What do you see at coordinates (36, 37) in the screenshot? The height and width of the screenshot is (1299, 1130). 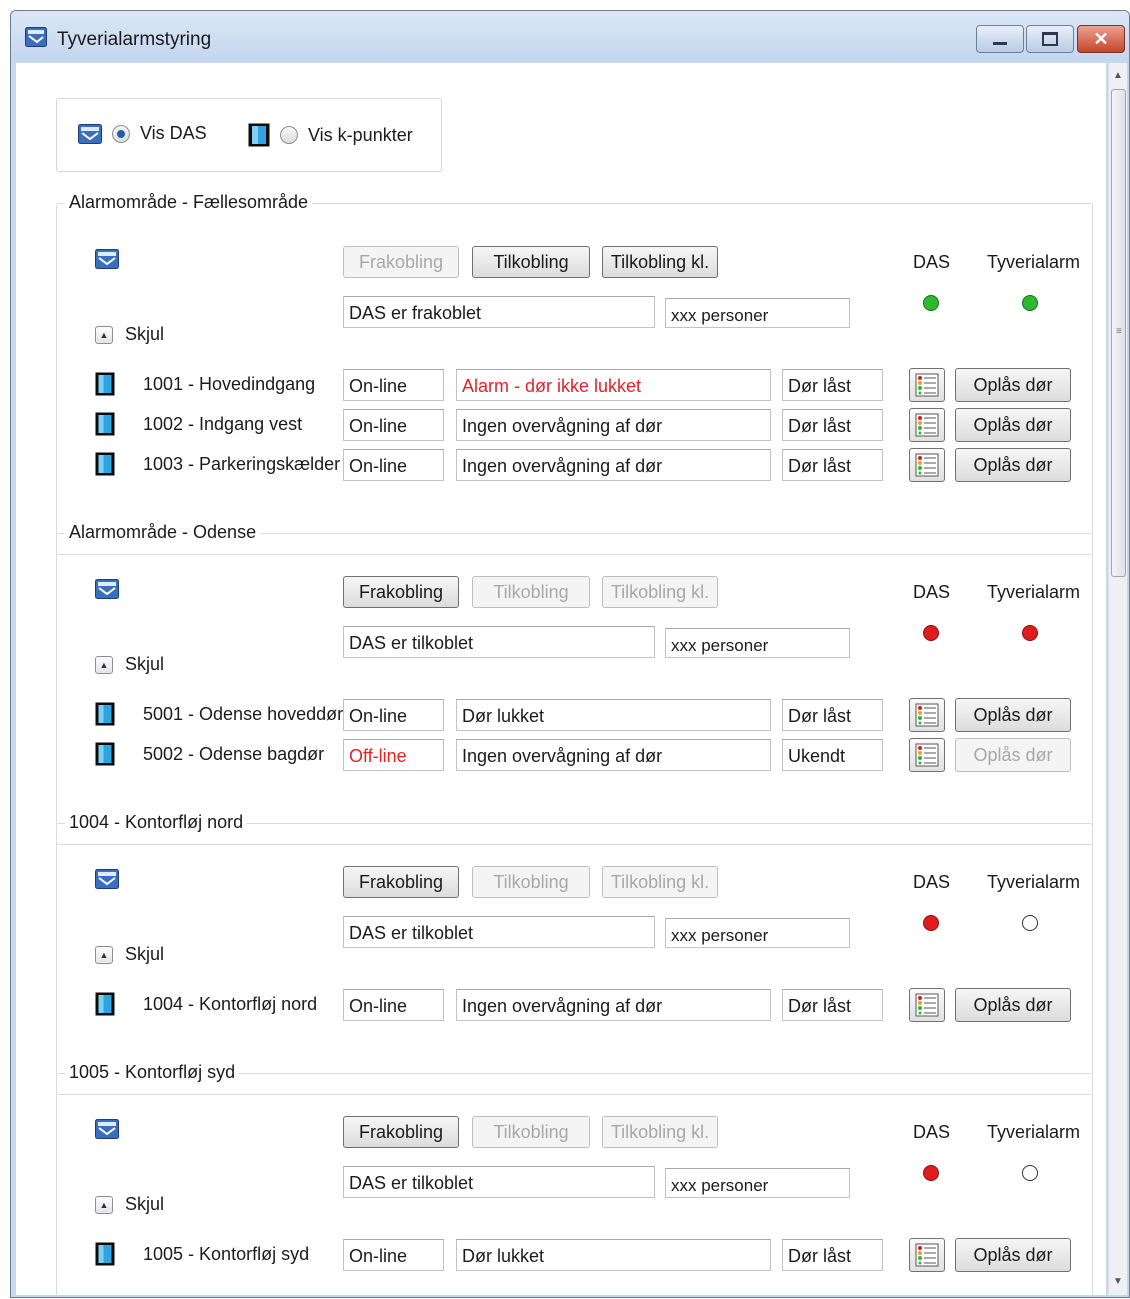 I see `app-icon` at bounding box center [36, 37].